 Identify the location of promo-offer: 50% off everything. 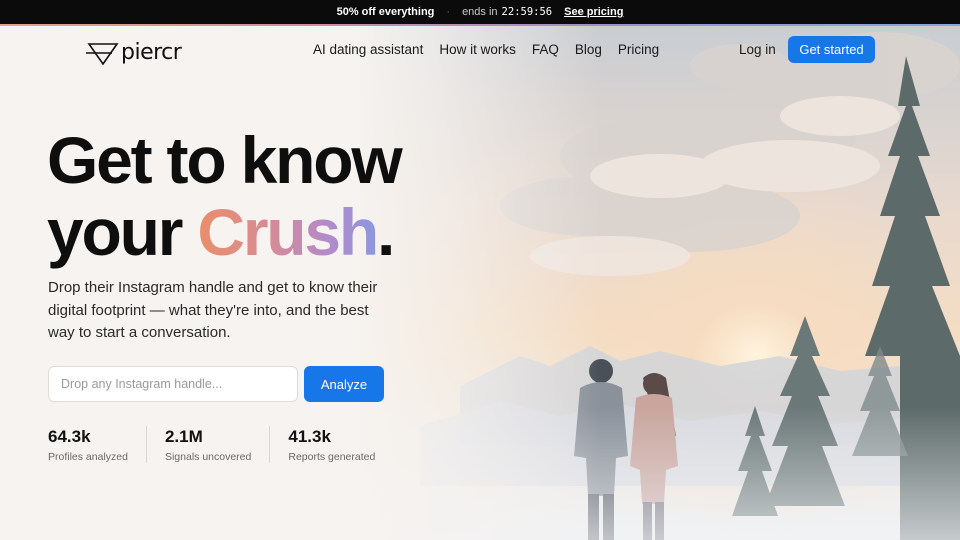
(385, 12).